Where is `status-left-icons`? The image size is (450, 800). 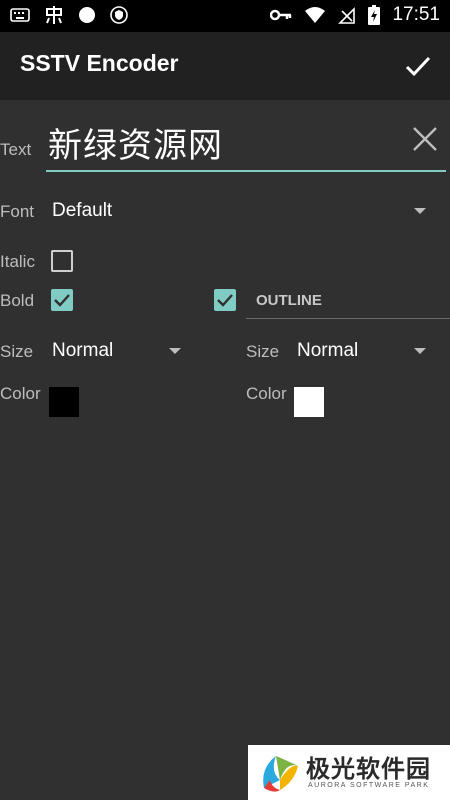 status-left-icons is located at coordinates (69, 15).